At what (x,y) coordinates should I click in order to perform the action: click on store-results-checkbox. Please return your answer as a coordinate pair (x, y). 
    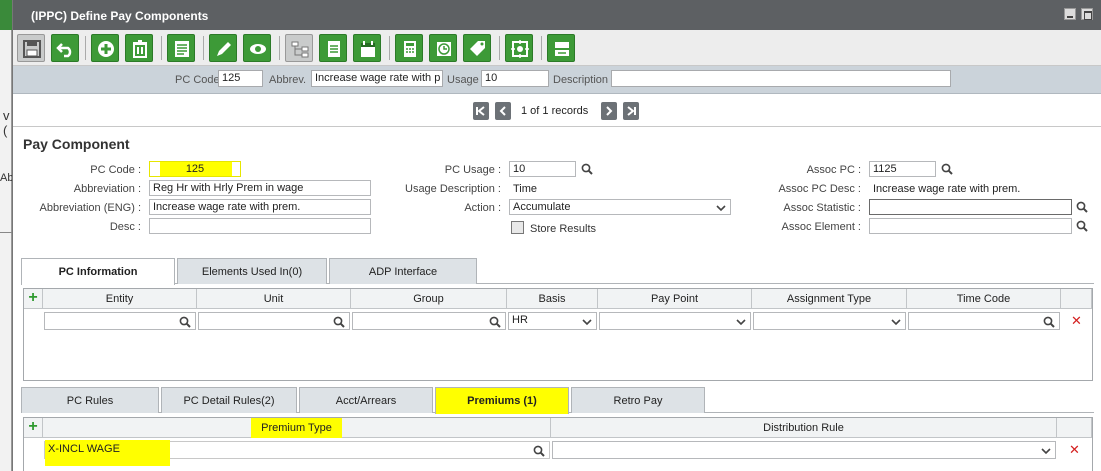
    Looking at the image, I should click on (517, 227).